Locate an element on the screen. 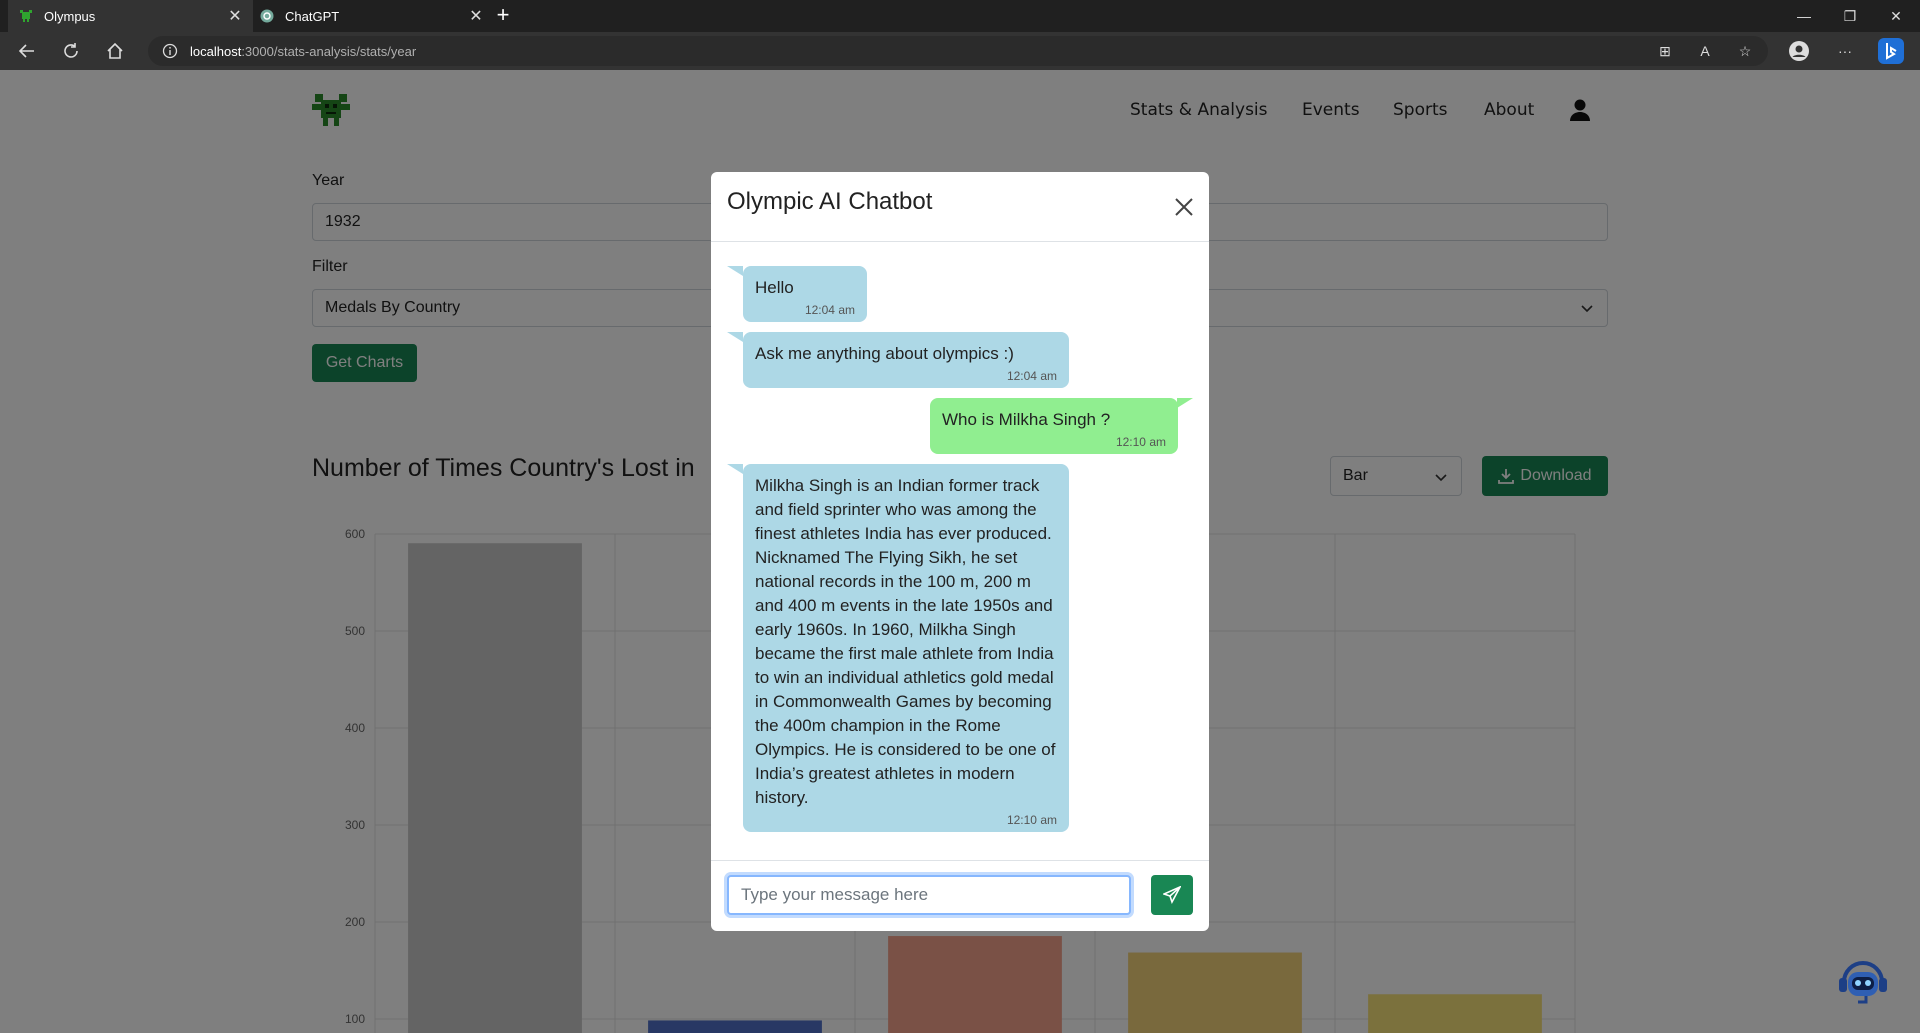 The width and height of the screenshot is (1920, 1033). url-path: :3000/stats-analysis/stats/year is located at coordinates (329, 51).